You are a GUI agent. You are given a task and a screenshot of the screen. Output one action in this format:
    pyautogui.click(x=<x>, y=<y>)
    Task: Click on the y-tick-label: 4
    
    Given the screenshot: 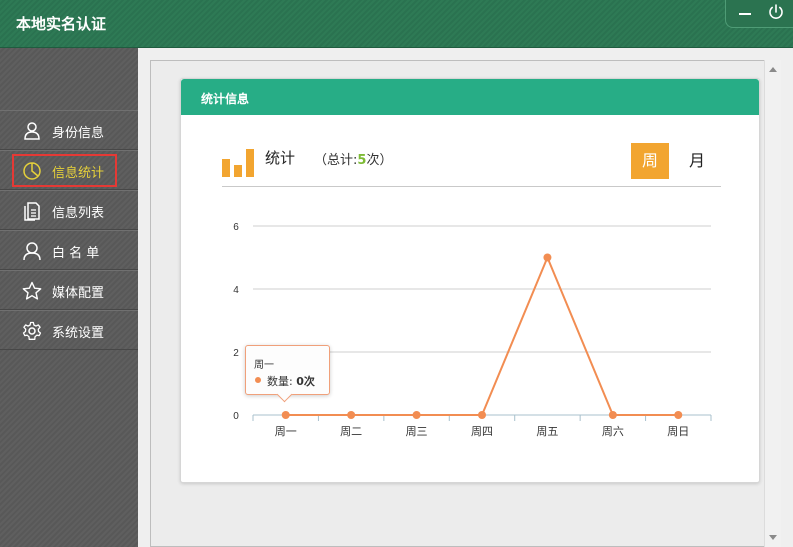 What is the action you would take?
    pyautogui.click(x=236, y=290)
    